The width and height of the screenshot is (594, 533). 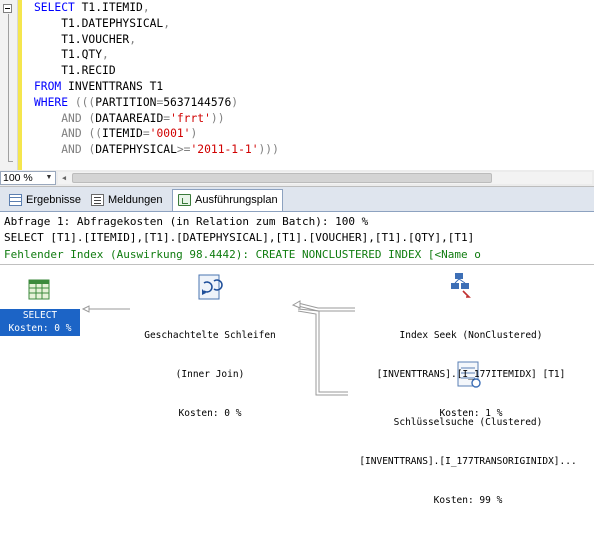 What do you see at coordinates (7, 8) in the screenshot?
I see `collapse-region-icon` at bounding box center [7, 8].